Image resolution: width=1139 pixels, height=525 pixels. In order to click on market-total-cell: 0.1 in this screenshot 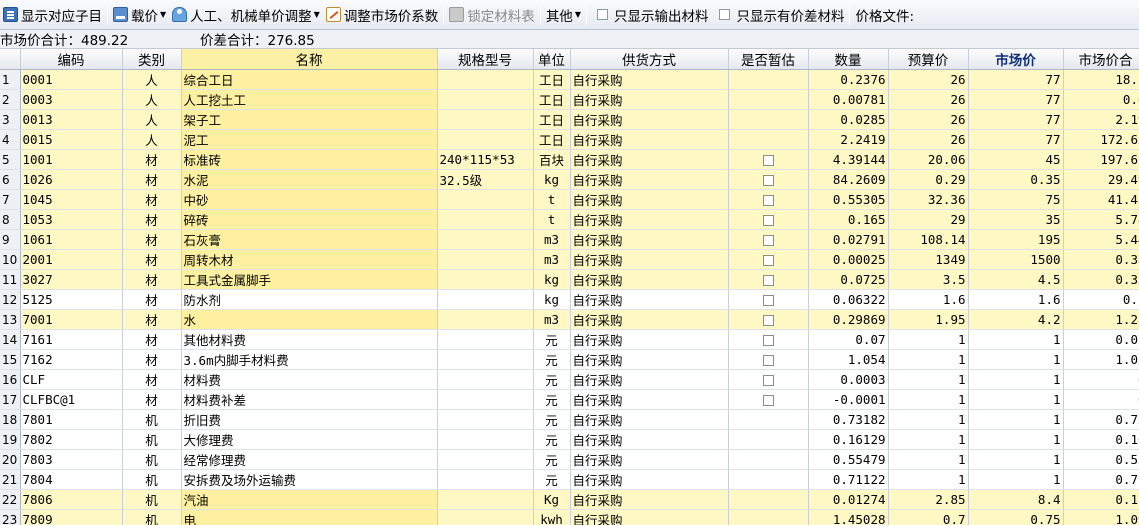, I will do `click(1101, 299)`.